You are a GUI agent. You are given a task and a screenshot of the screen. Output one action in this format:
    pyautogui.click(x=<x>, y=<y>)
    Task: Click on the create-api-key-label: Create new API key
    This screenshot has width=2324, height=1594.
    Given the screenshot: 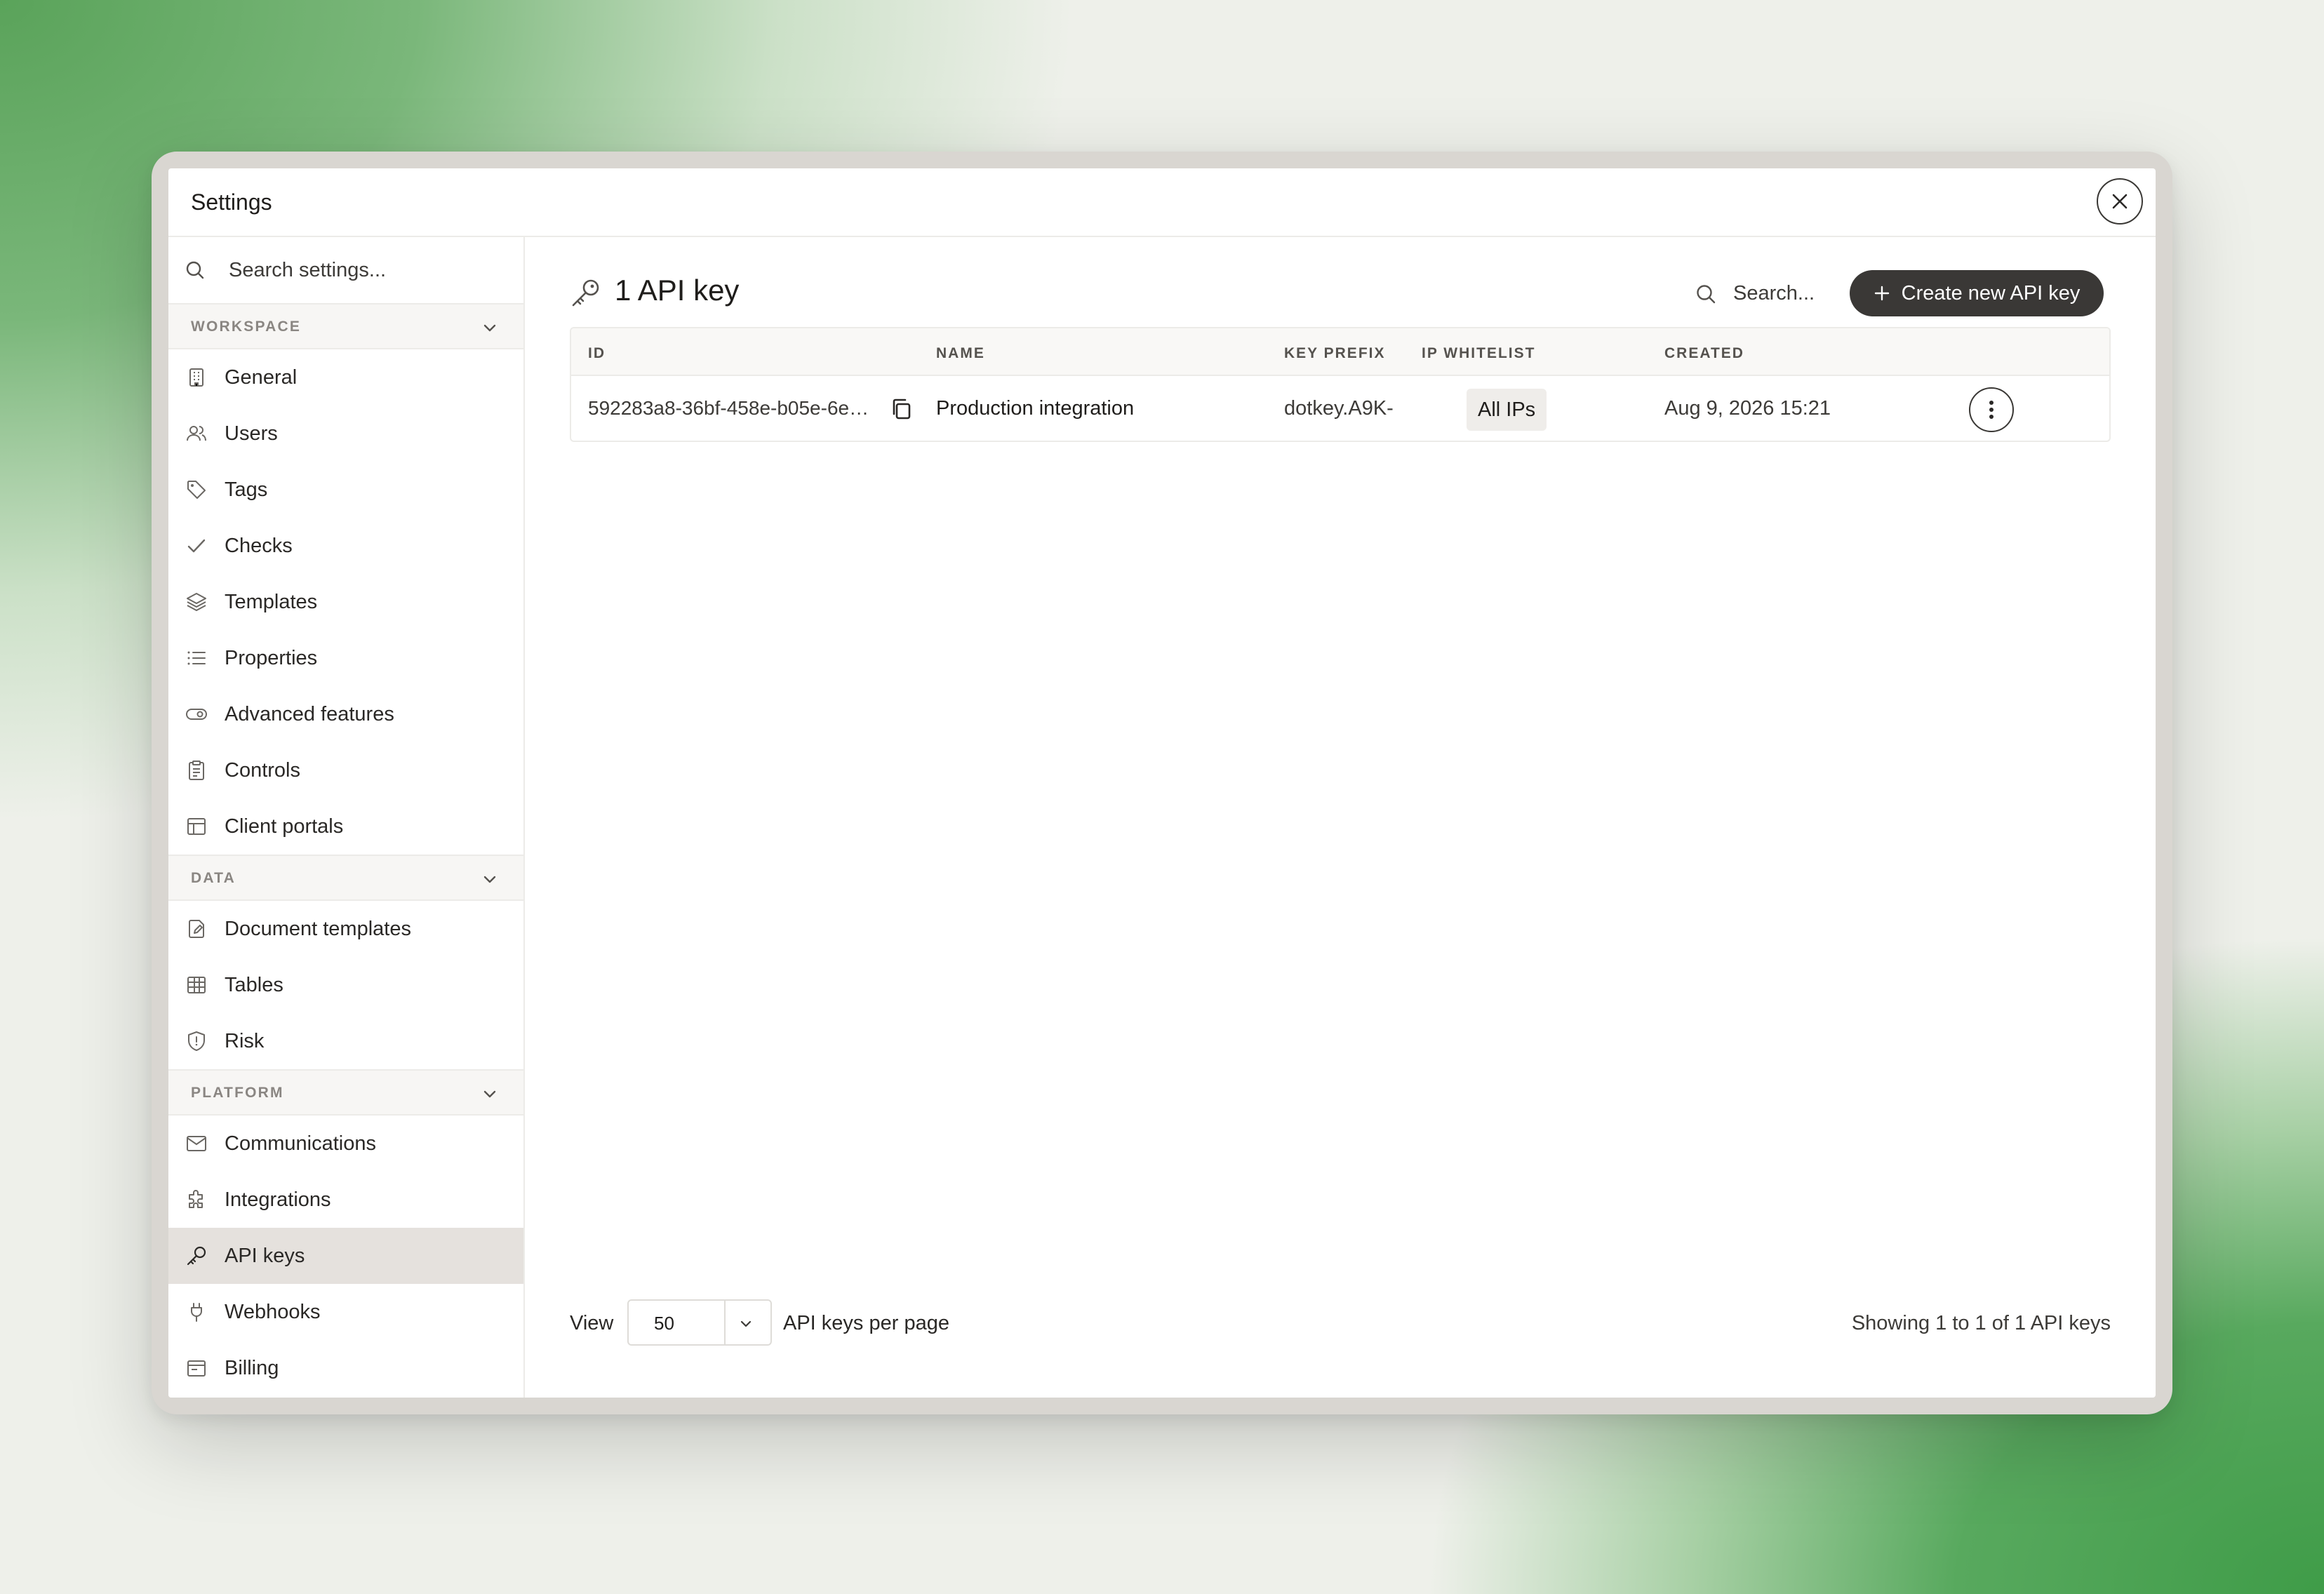 What is the action you would take?
    pyautogui.click(x=1991, y=292)
    